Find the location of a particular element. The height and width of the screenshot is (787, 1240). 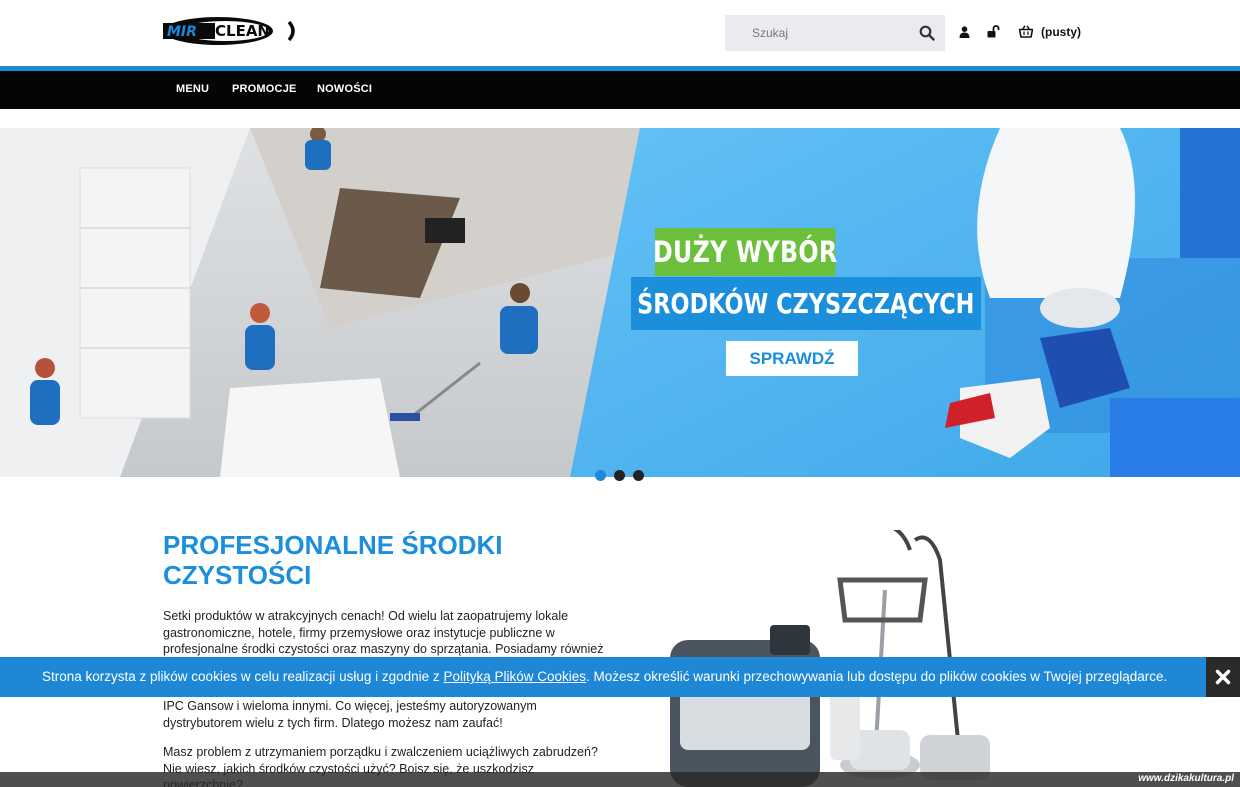

slider-dots is located at coordinates (619, 475).